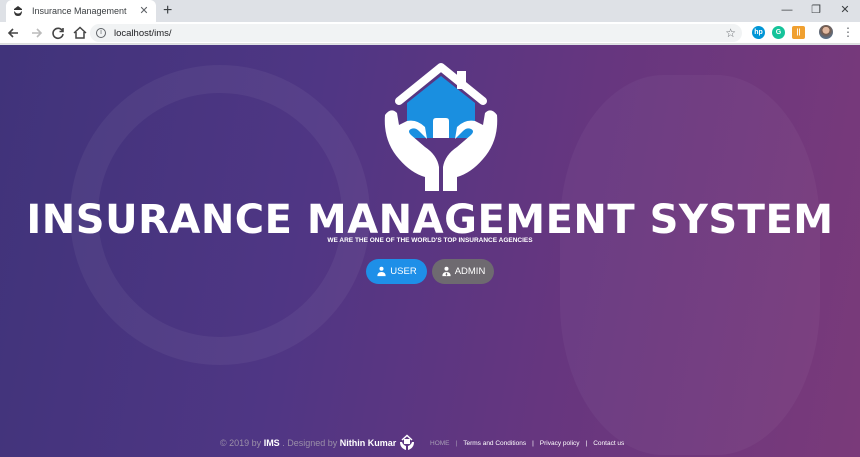 The height and width of the screenshot is (457, 860). What do you see at coordinates (36, 33) in the screenshot?
I see `forward-icon` at bounding box center [36, 33].